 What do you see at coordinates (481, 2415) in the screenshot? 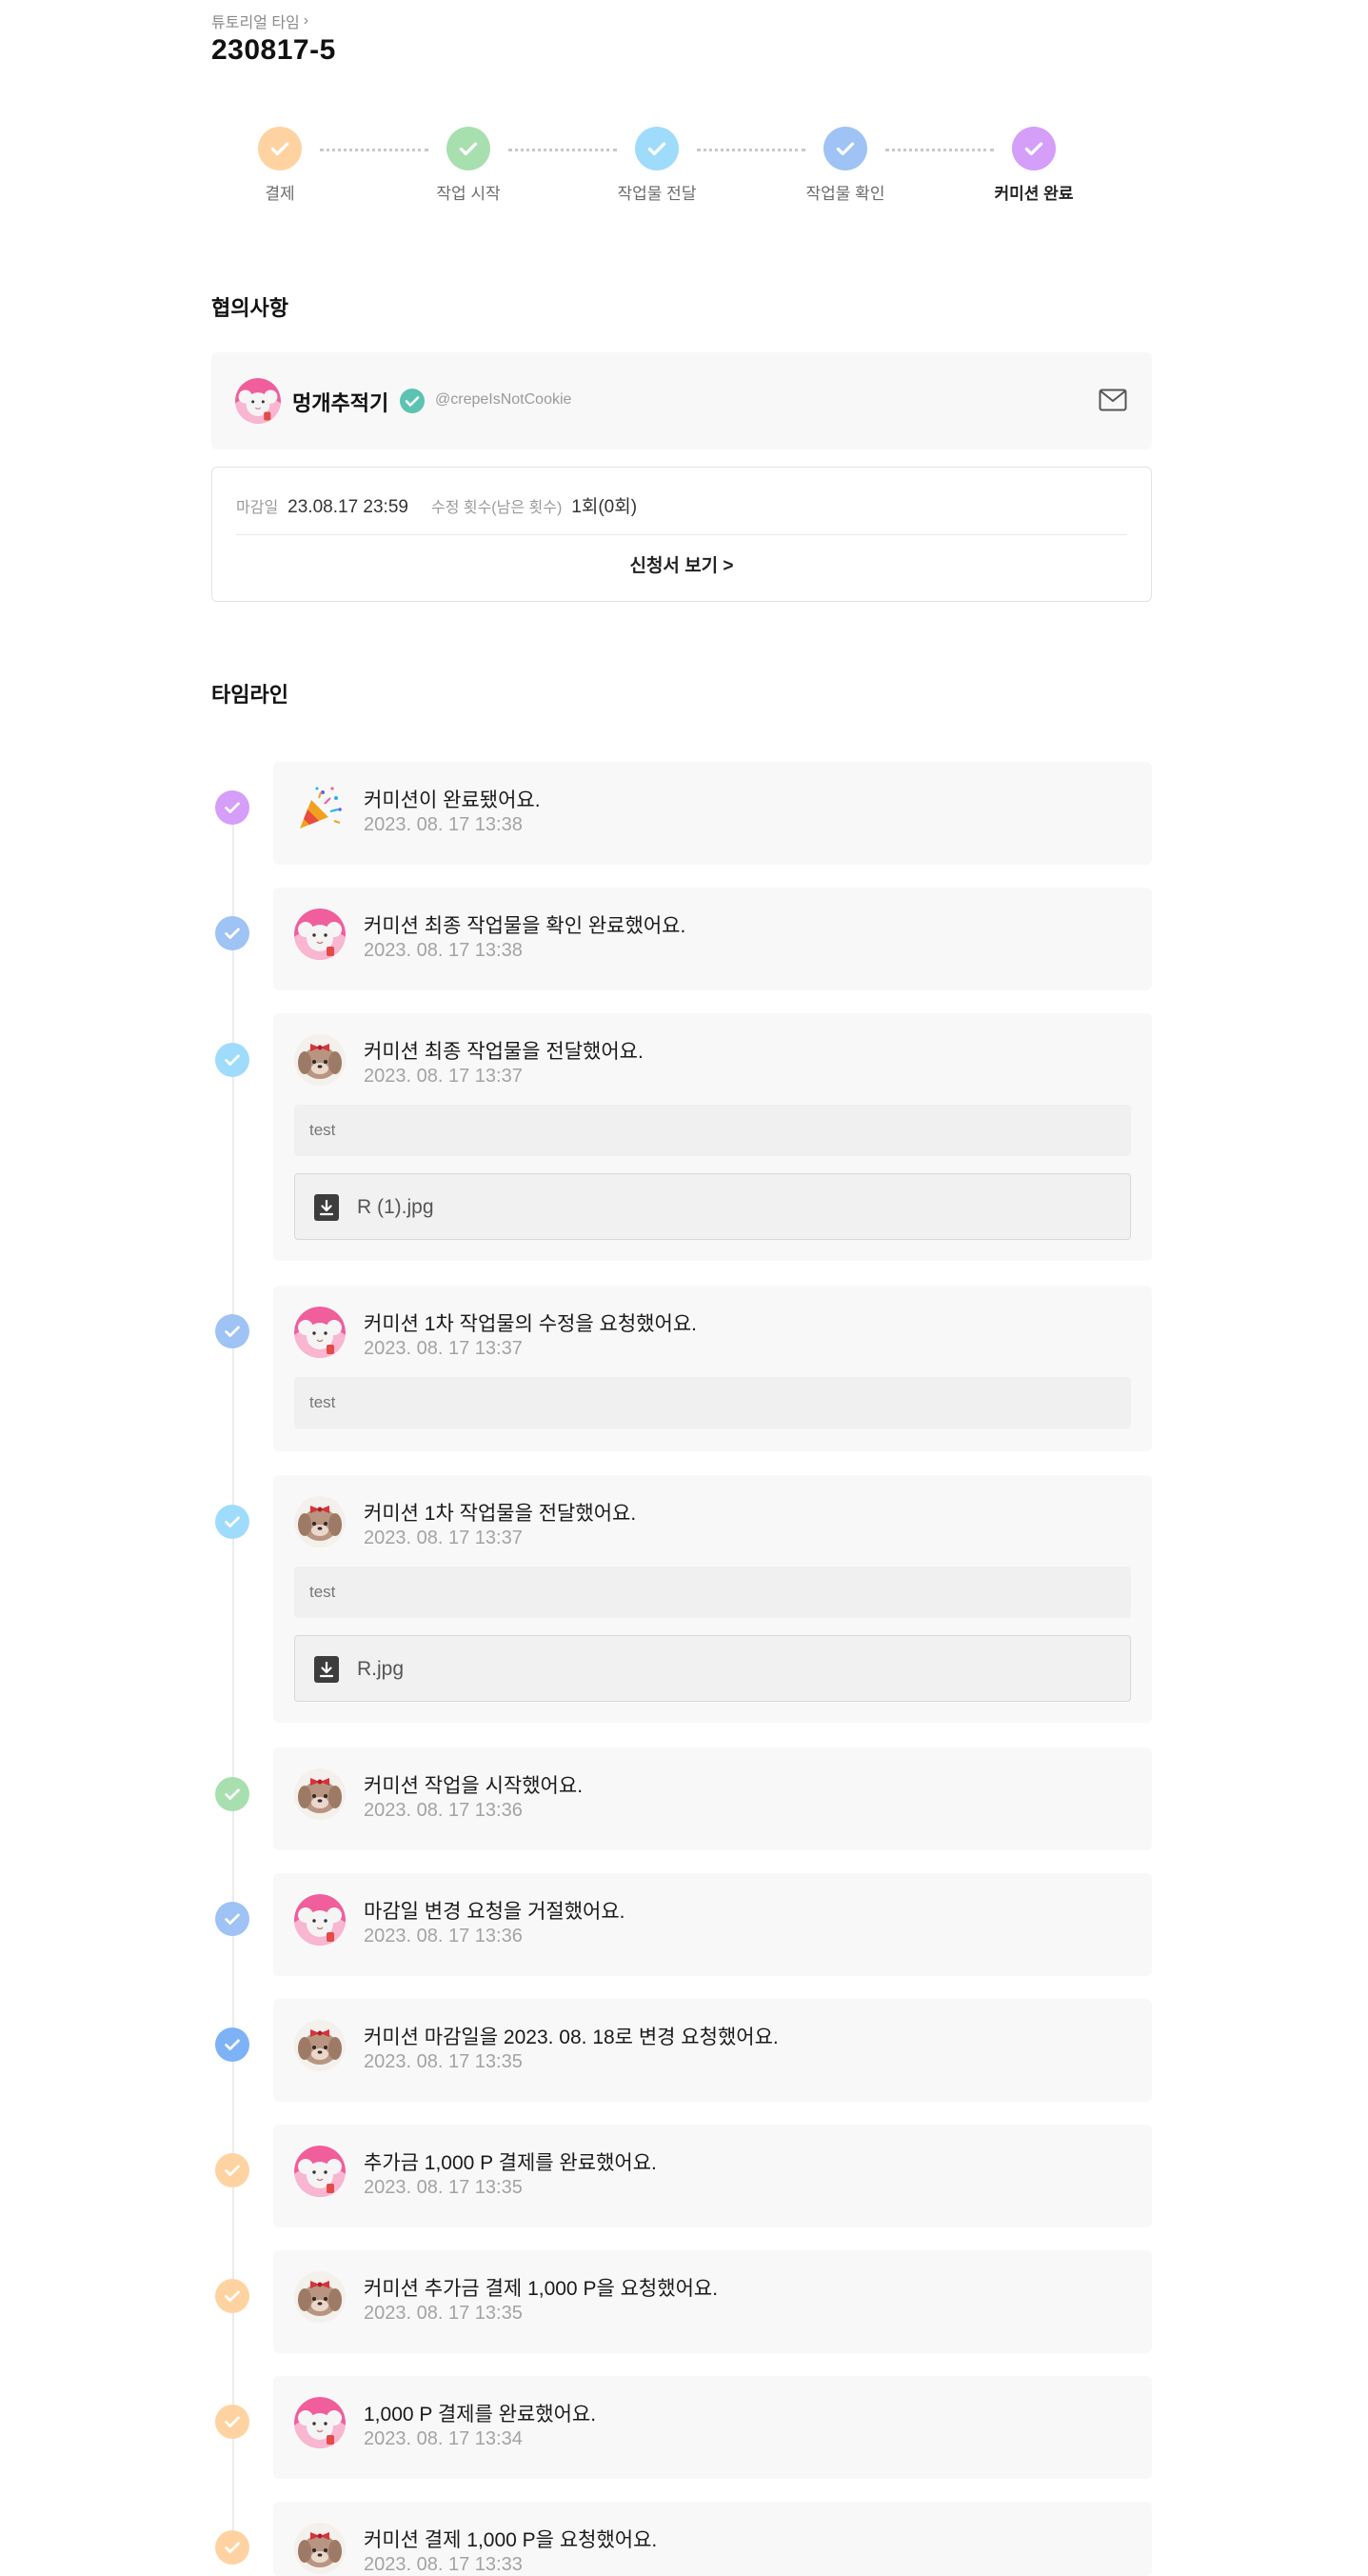
I see `event-title: 1,000 P 결제를 완료했어요.` at bounding box center [481, 2415].